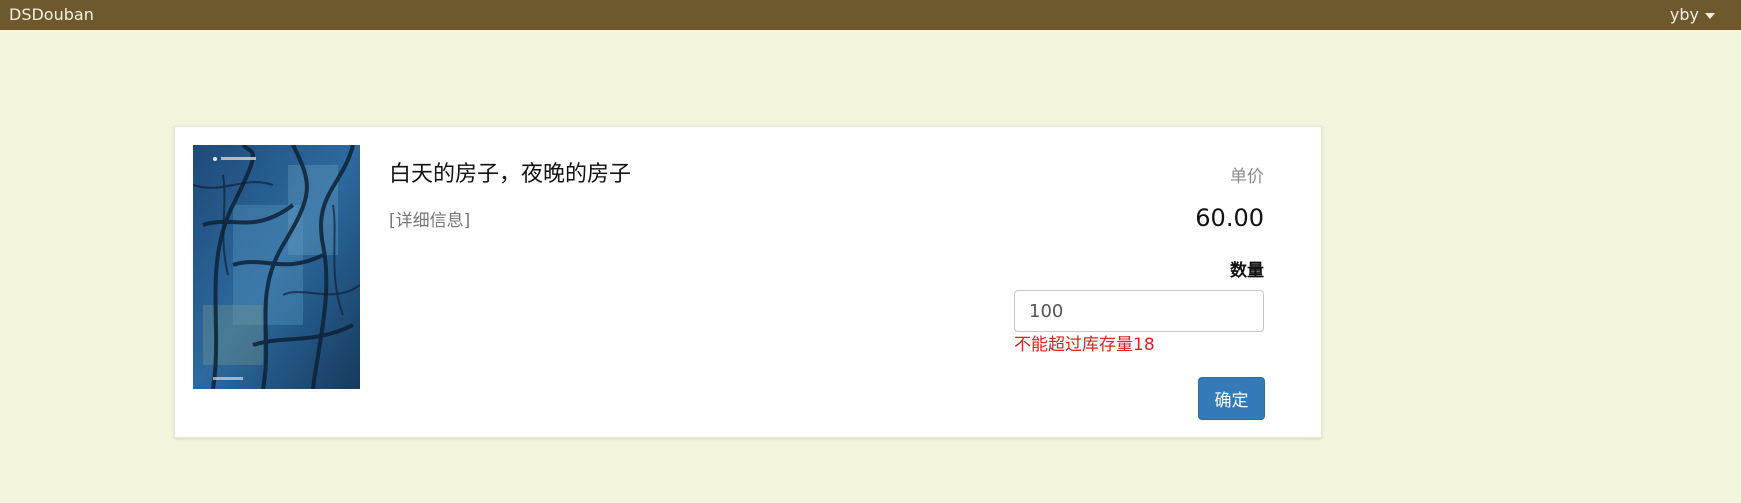 This screenshot has width=1741, height=503. I want to click on price-value: 60.00, so click(1229, 218).